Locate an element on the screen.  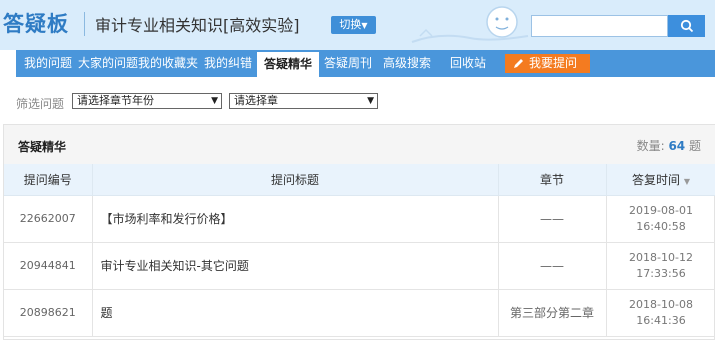
year-select: 请选择章节年份 ▼ is located at coordinates (147, 101).